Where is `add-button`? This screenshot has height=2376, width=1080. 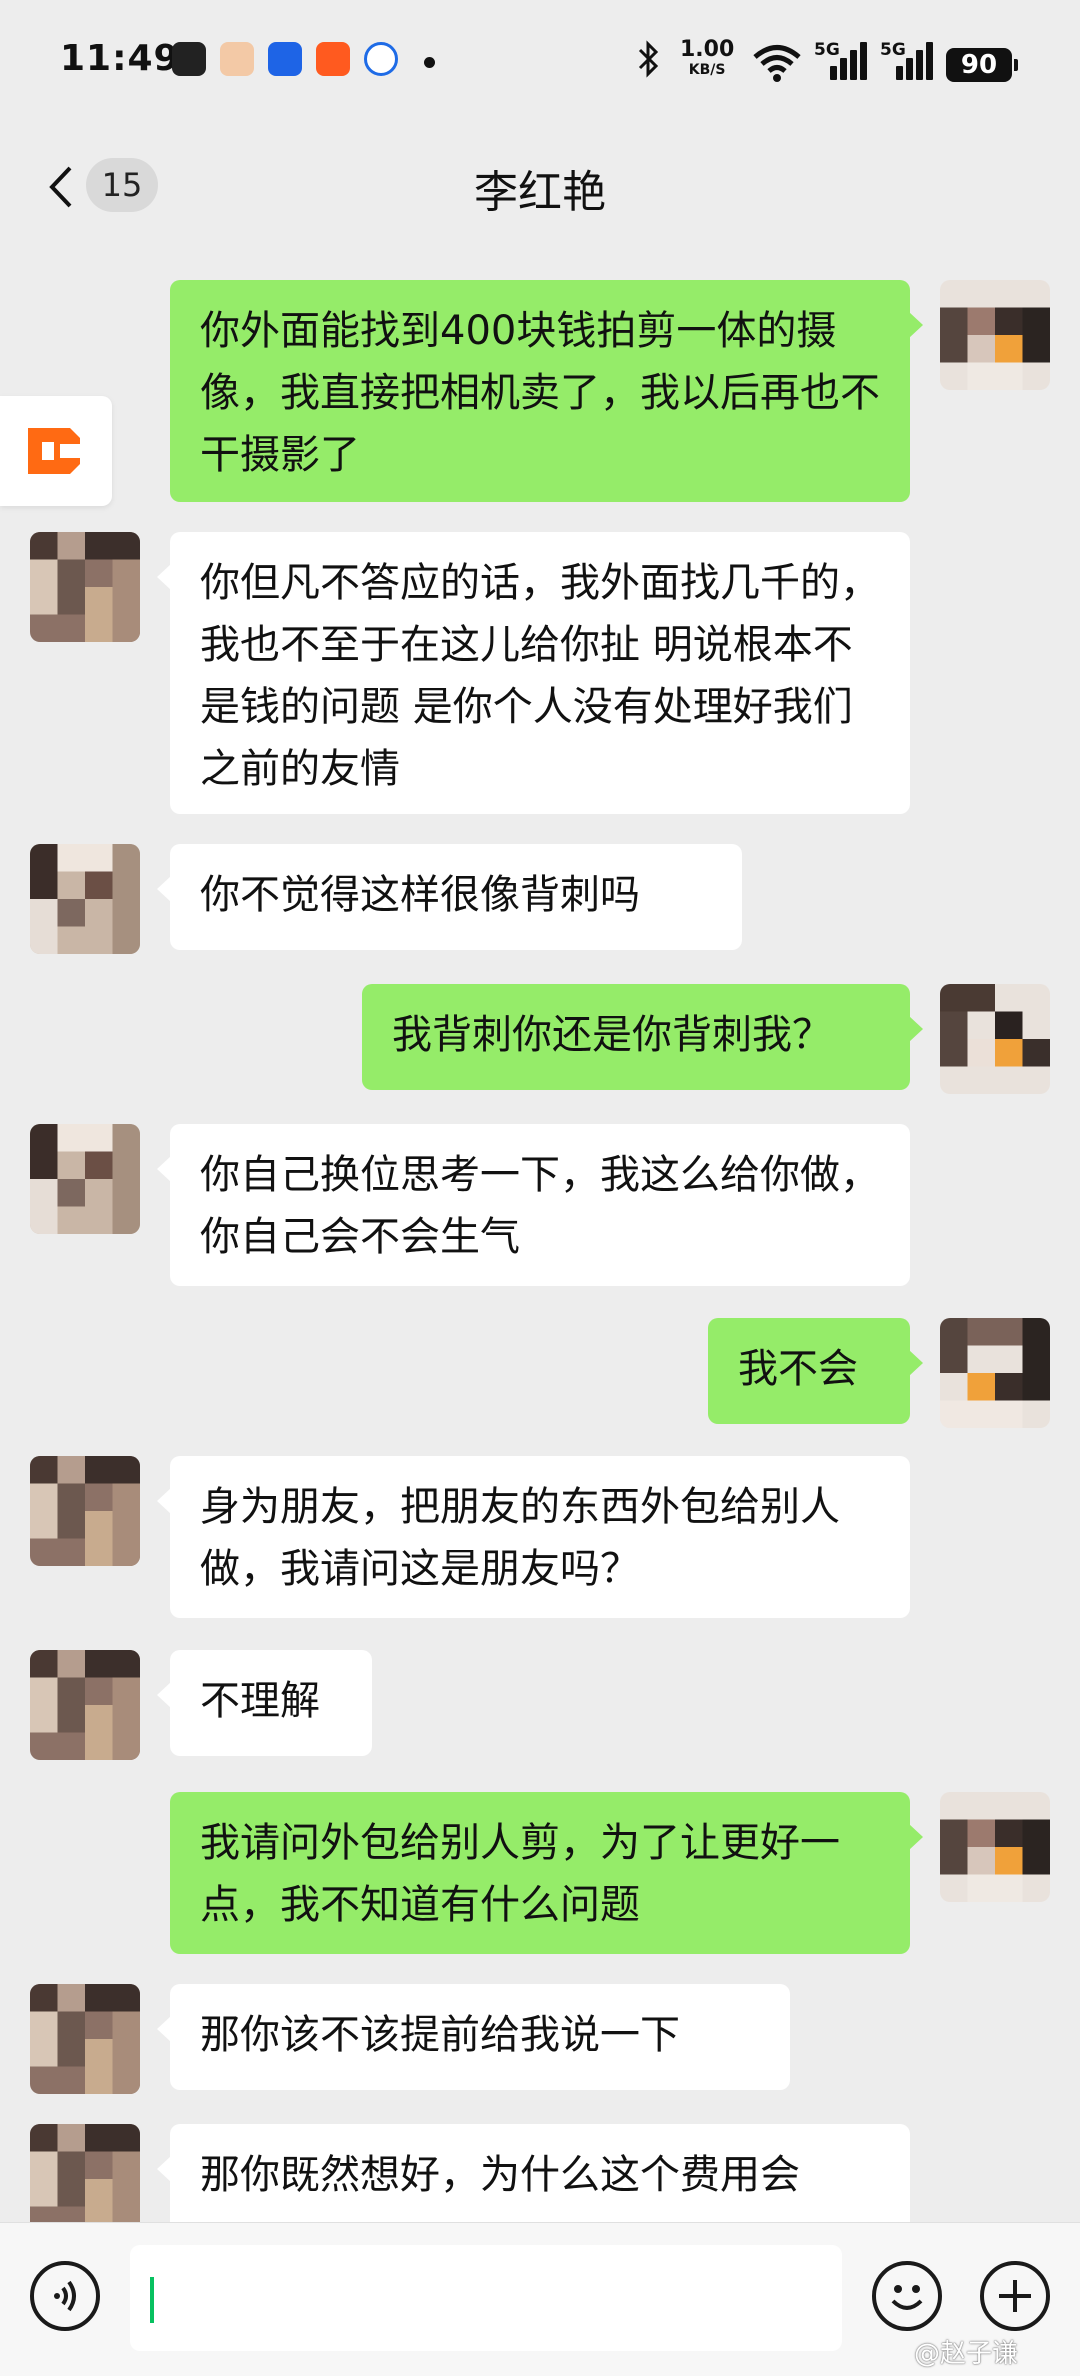 add-button is located at coordinates (1015, 2296).